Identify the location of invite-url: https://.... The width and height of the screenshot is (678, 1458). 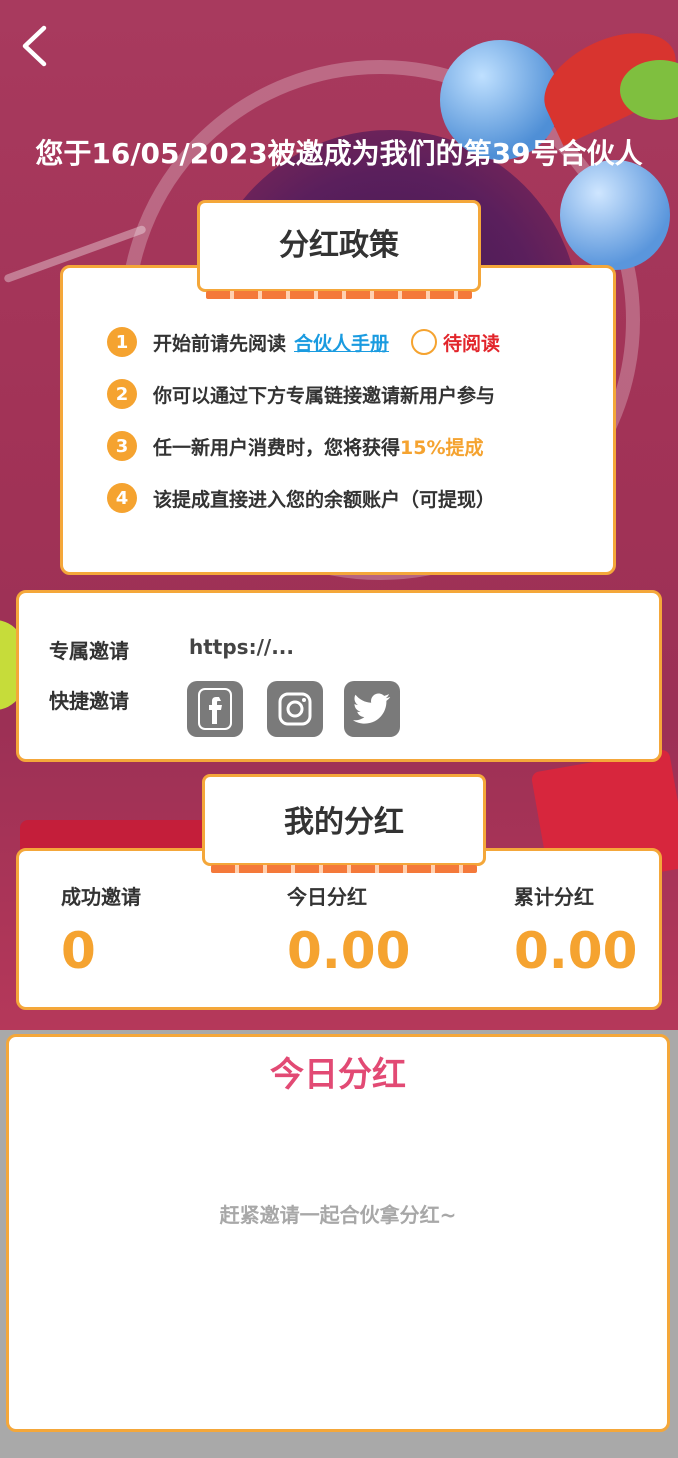
(241, 647).